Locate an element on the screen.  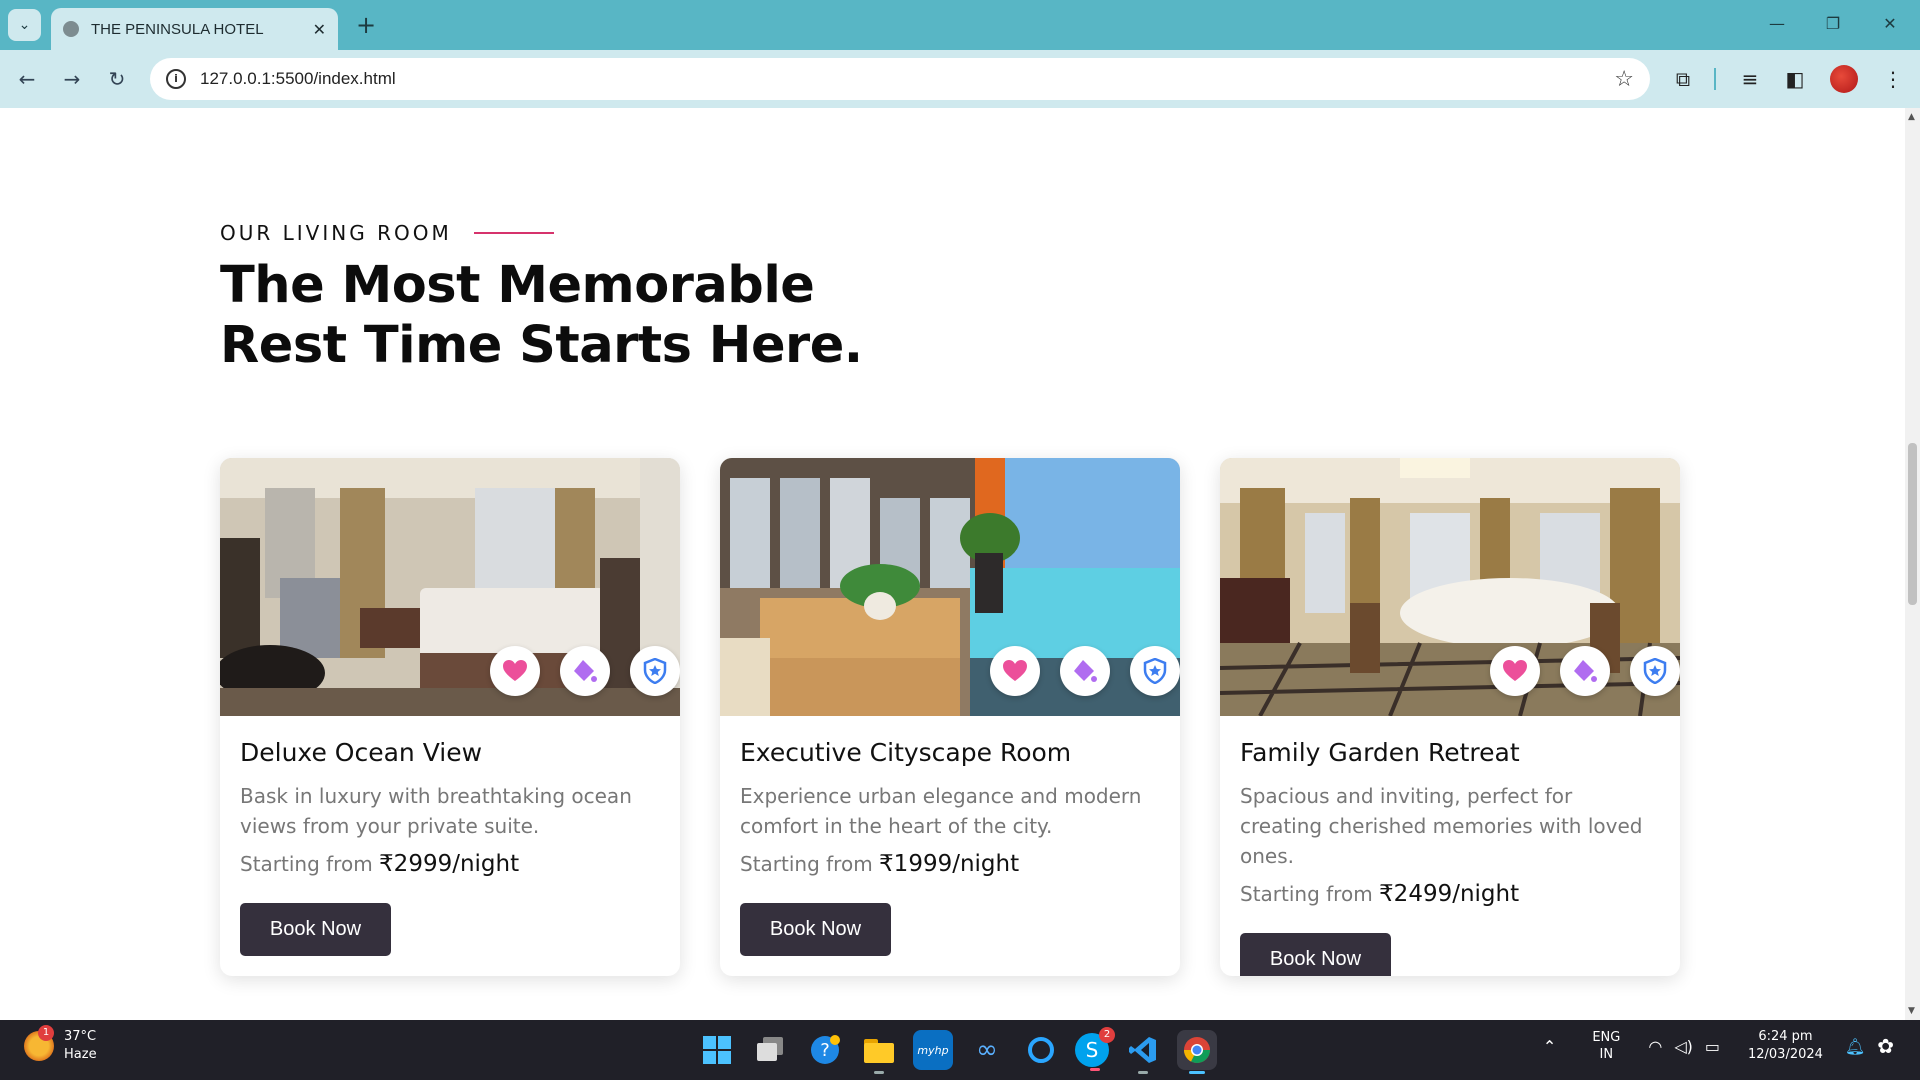
file-explorer-icon is located at coordinates (879, 1052).